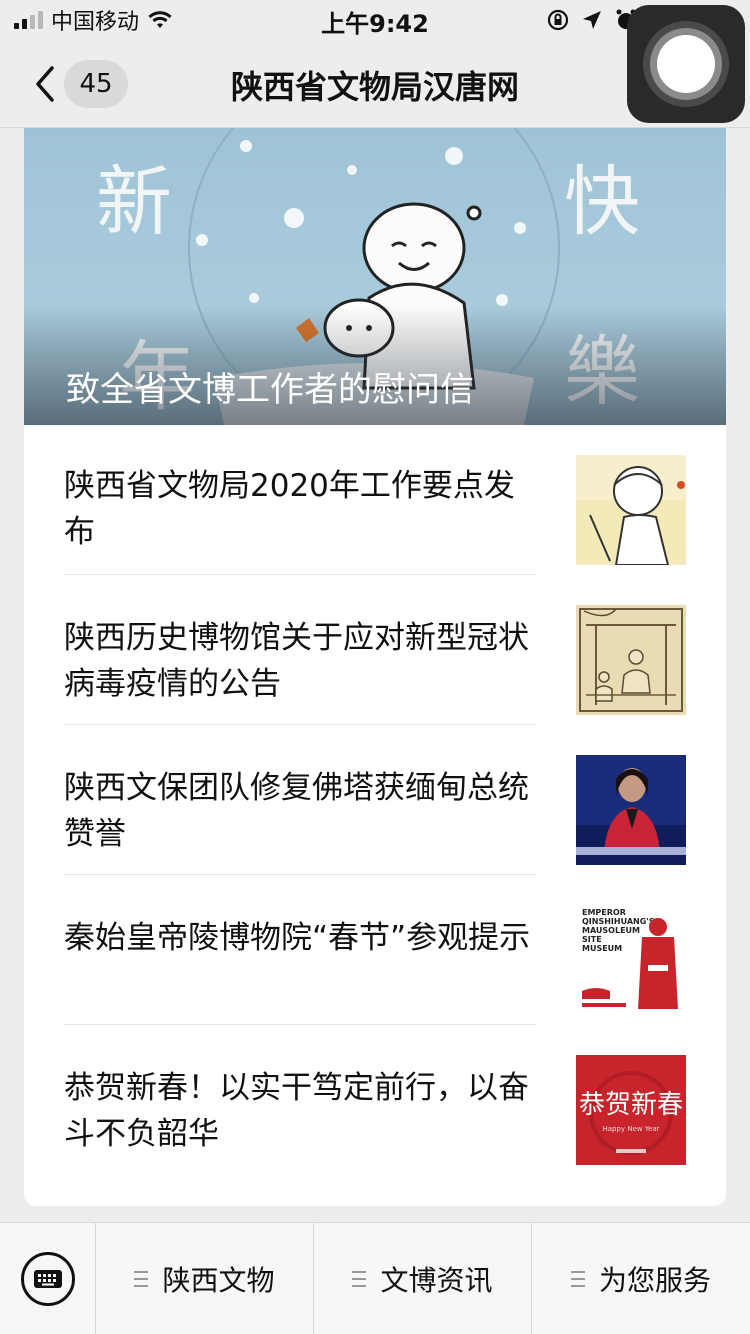  Describe the element at coordinates (604, 912) in the screenshot. I see `poster-text: EMPEROR` at that location.